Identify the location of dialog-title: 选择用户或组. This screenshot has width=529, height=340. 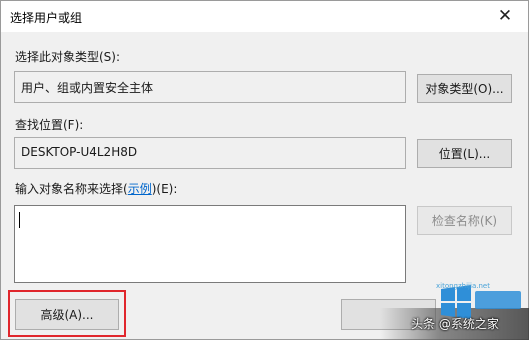
(46, 18).